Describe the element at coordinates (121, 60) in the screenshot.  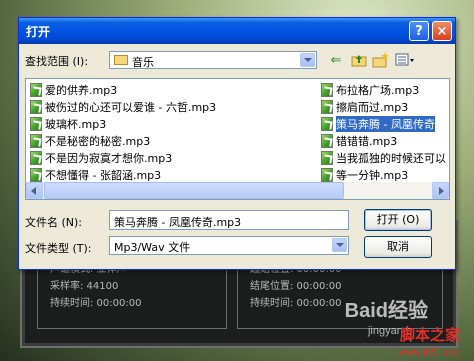
I see `folder-icon` at that location.